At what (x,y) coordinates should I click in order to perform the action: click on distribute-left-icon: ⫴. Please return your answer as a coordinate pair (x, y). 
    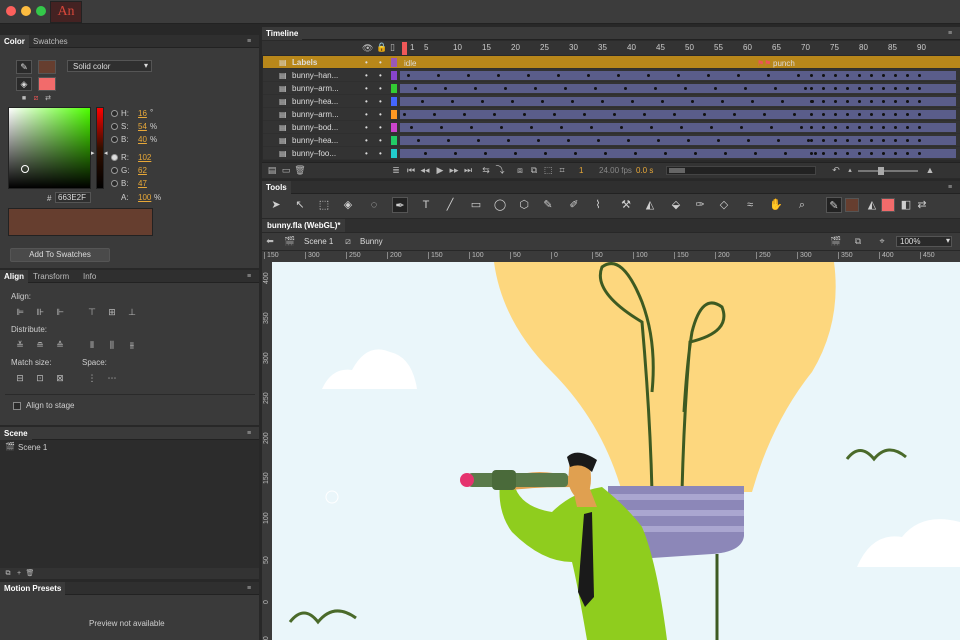
    Looking at the image, I should click on (92, 345).